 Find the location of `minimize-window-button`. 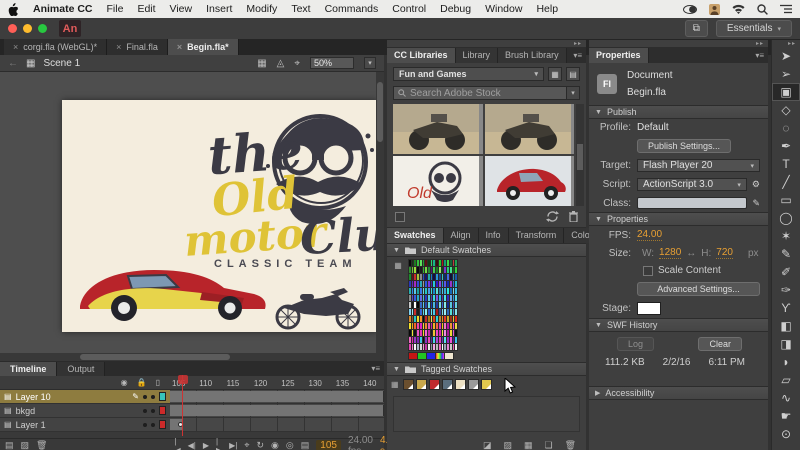

minimize-window-button is located at coordinates (27, 28).